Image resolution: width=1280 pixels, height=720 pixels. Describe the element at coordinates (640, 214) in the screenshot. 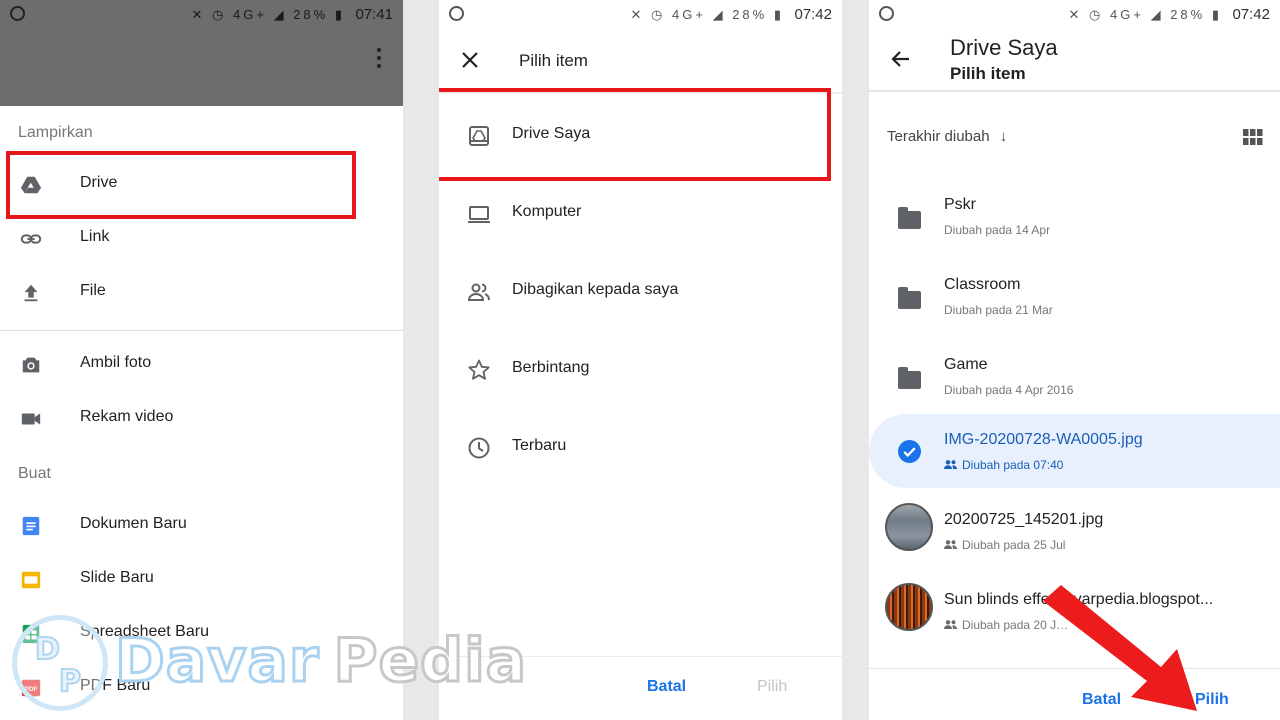

I see `picker-computer: Komputer` at that location.